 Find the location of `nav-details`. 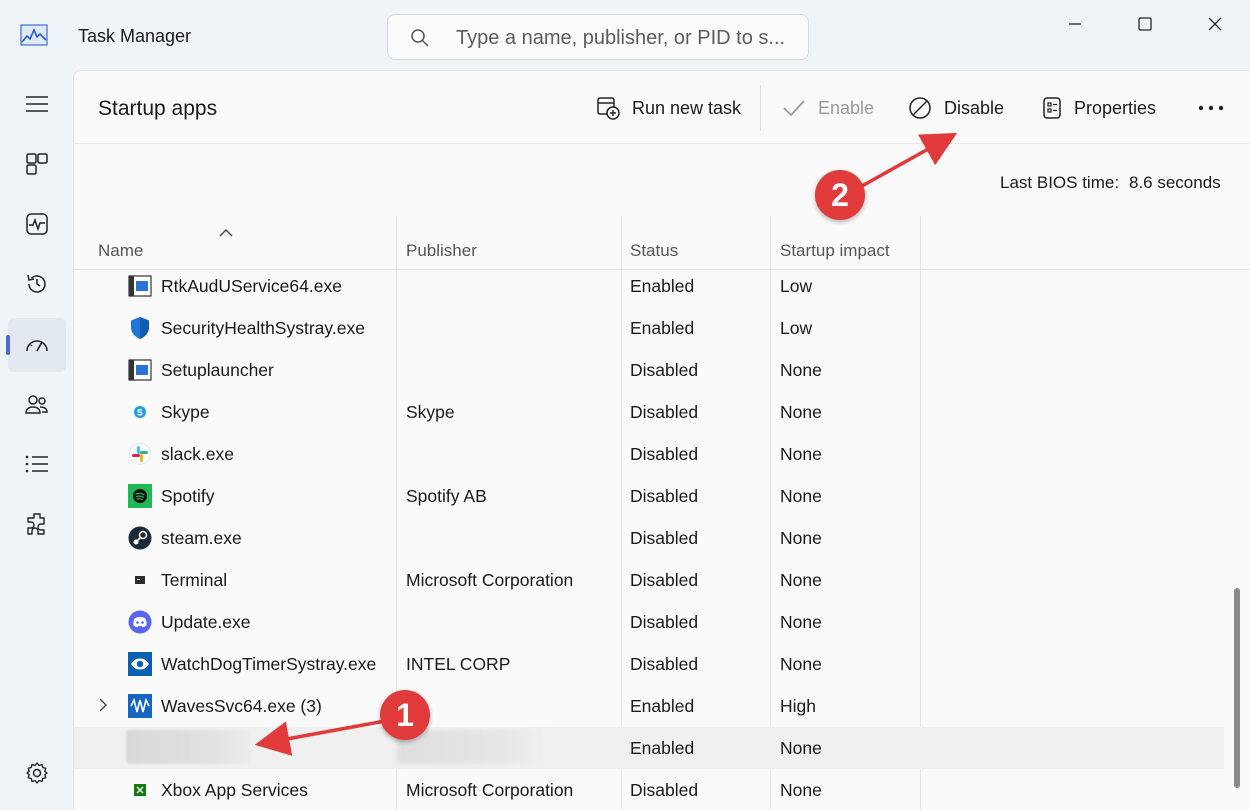

nav-details is located at coordinates (37, 464).